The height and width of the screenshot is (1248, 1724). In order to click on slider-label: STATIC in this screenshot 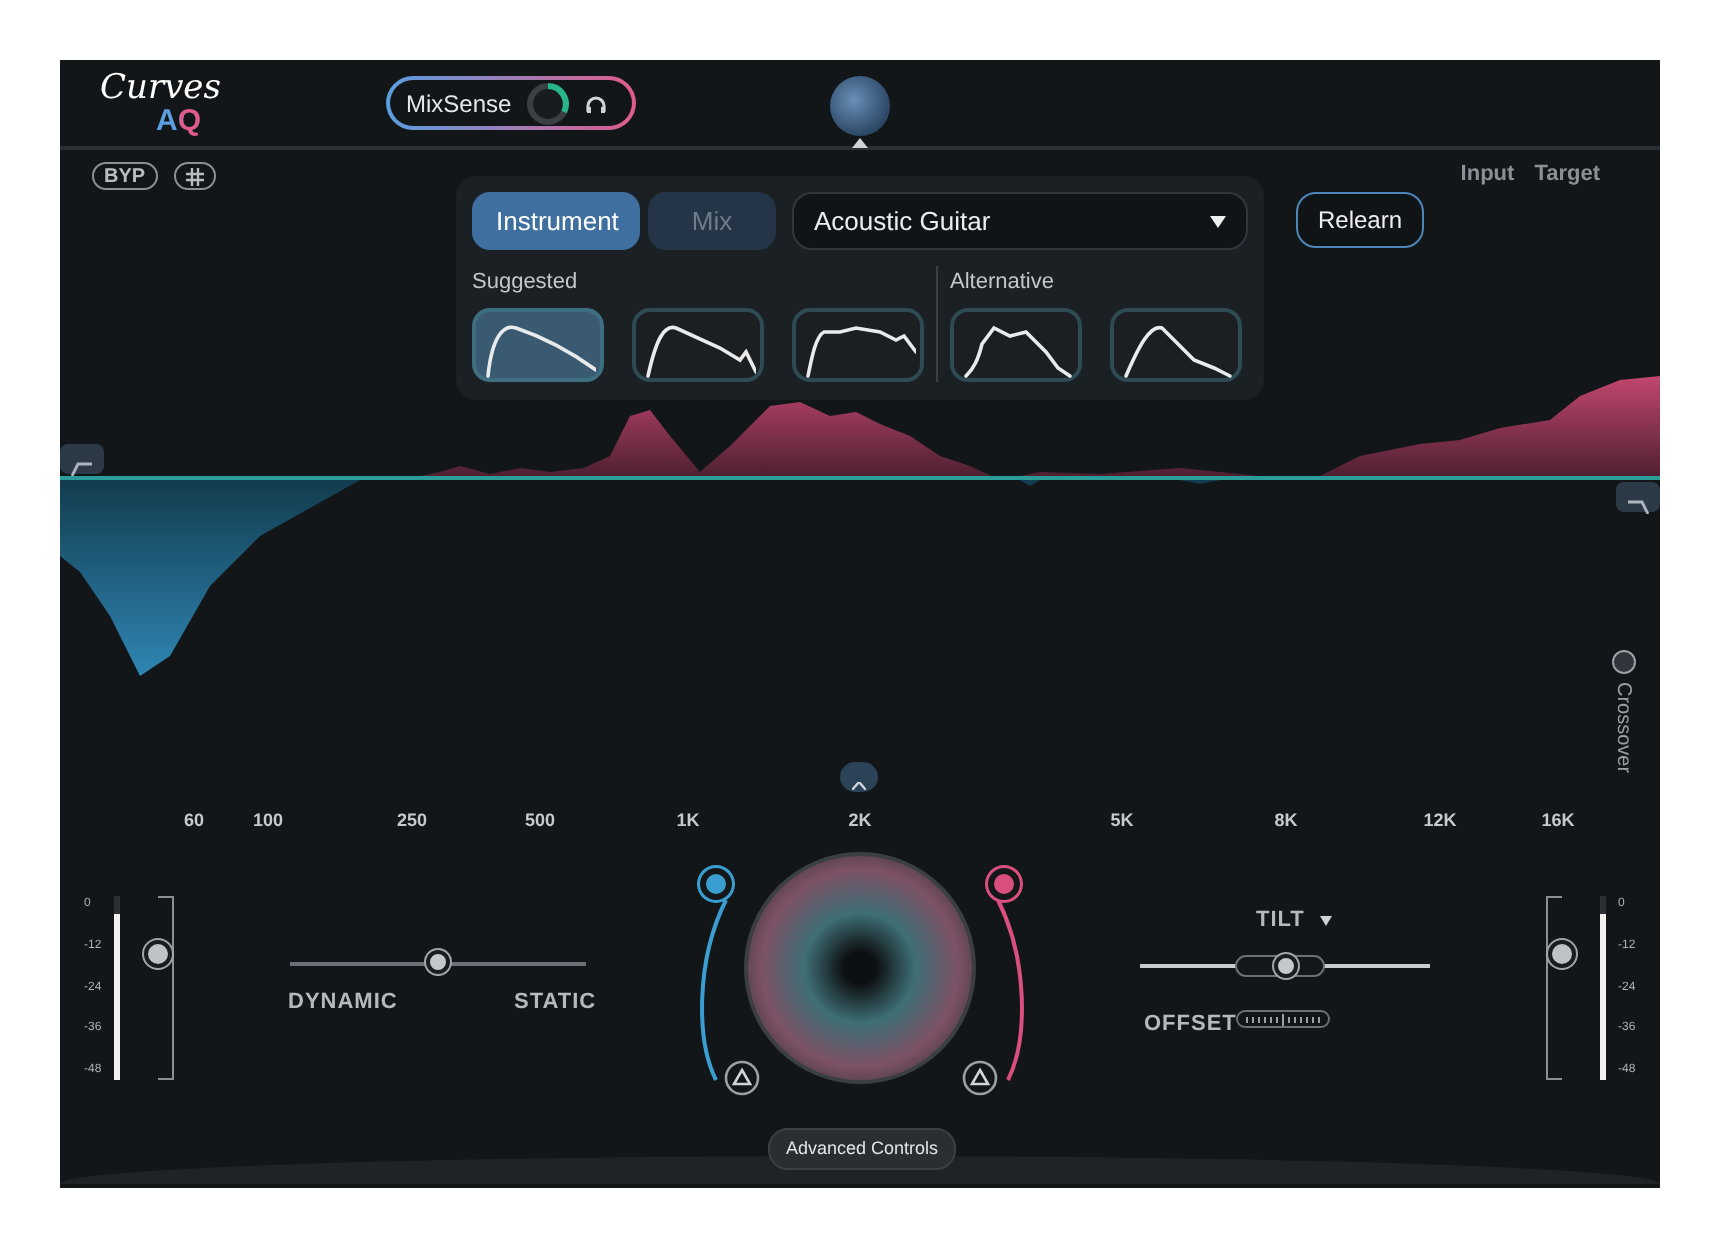, I will do `click(555, 1003)`.